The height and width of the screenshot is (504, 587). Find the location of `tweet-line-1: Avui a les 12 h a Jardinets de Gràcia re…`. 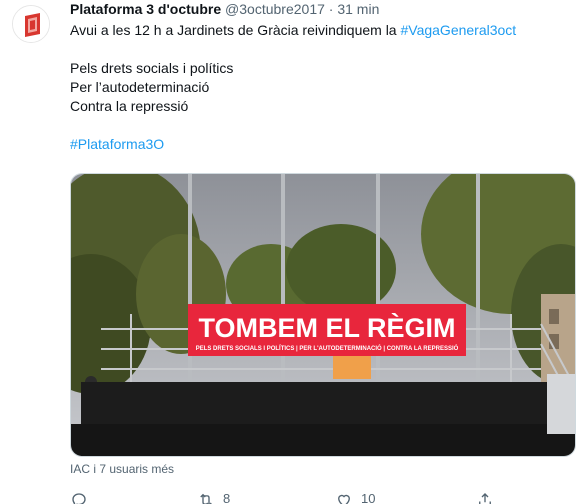

tweet-line-1: Avui a les 12 h a Jardinets de Gràcia re… is located at coordinates (320, 30).